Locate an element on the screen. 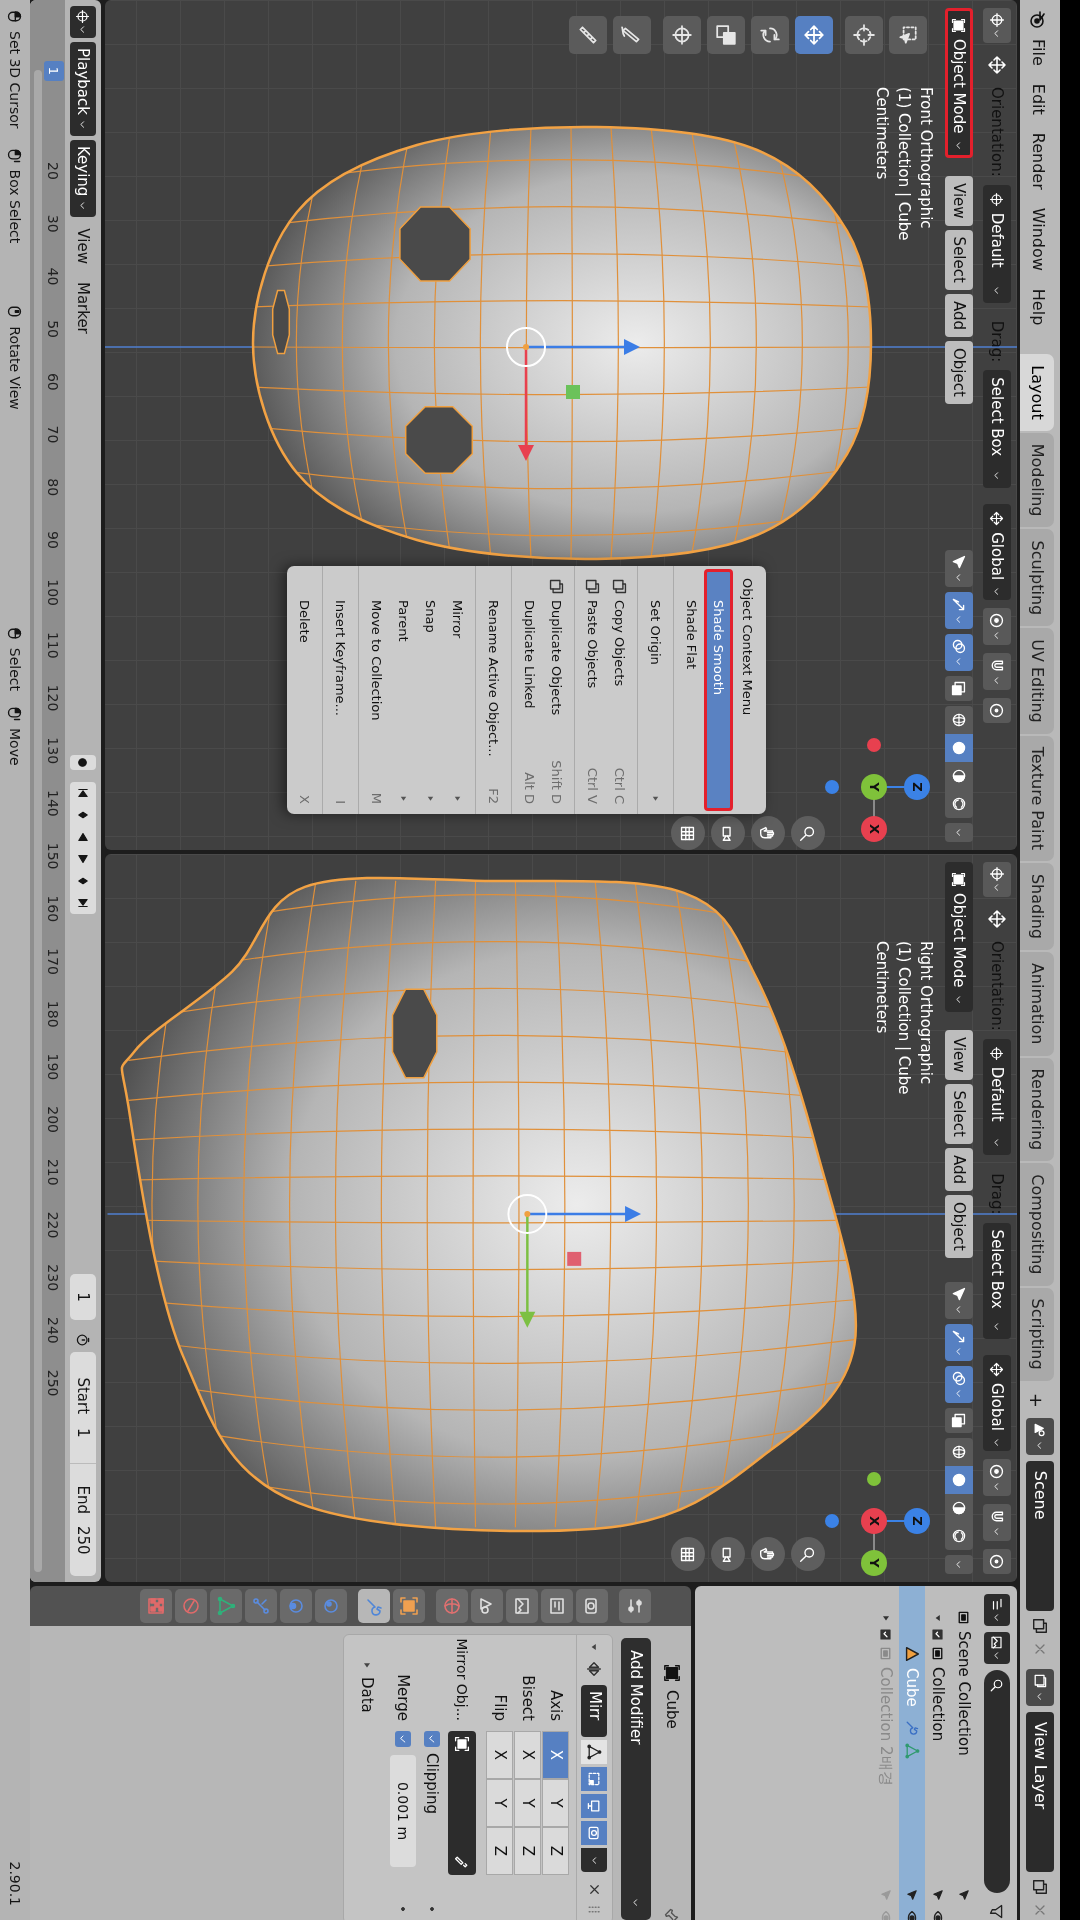 This screenshot has height=1920, width=1080. field-value: 1 is located at coordinates (83, 1433).